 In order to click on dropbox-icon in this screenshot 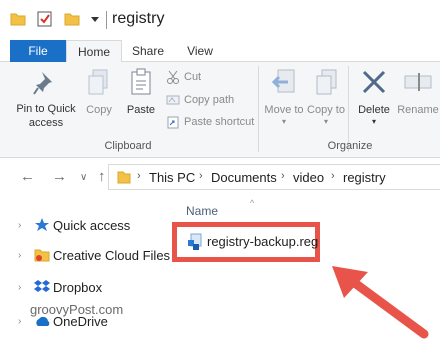, I will do `click(42, 286)`.